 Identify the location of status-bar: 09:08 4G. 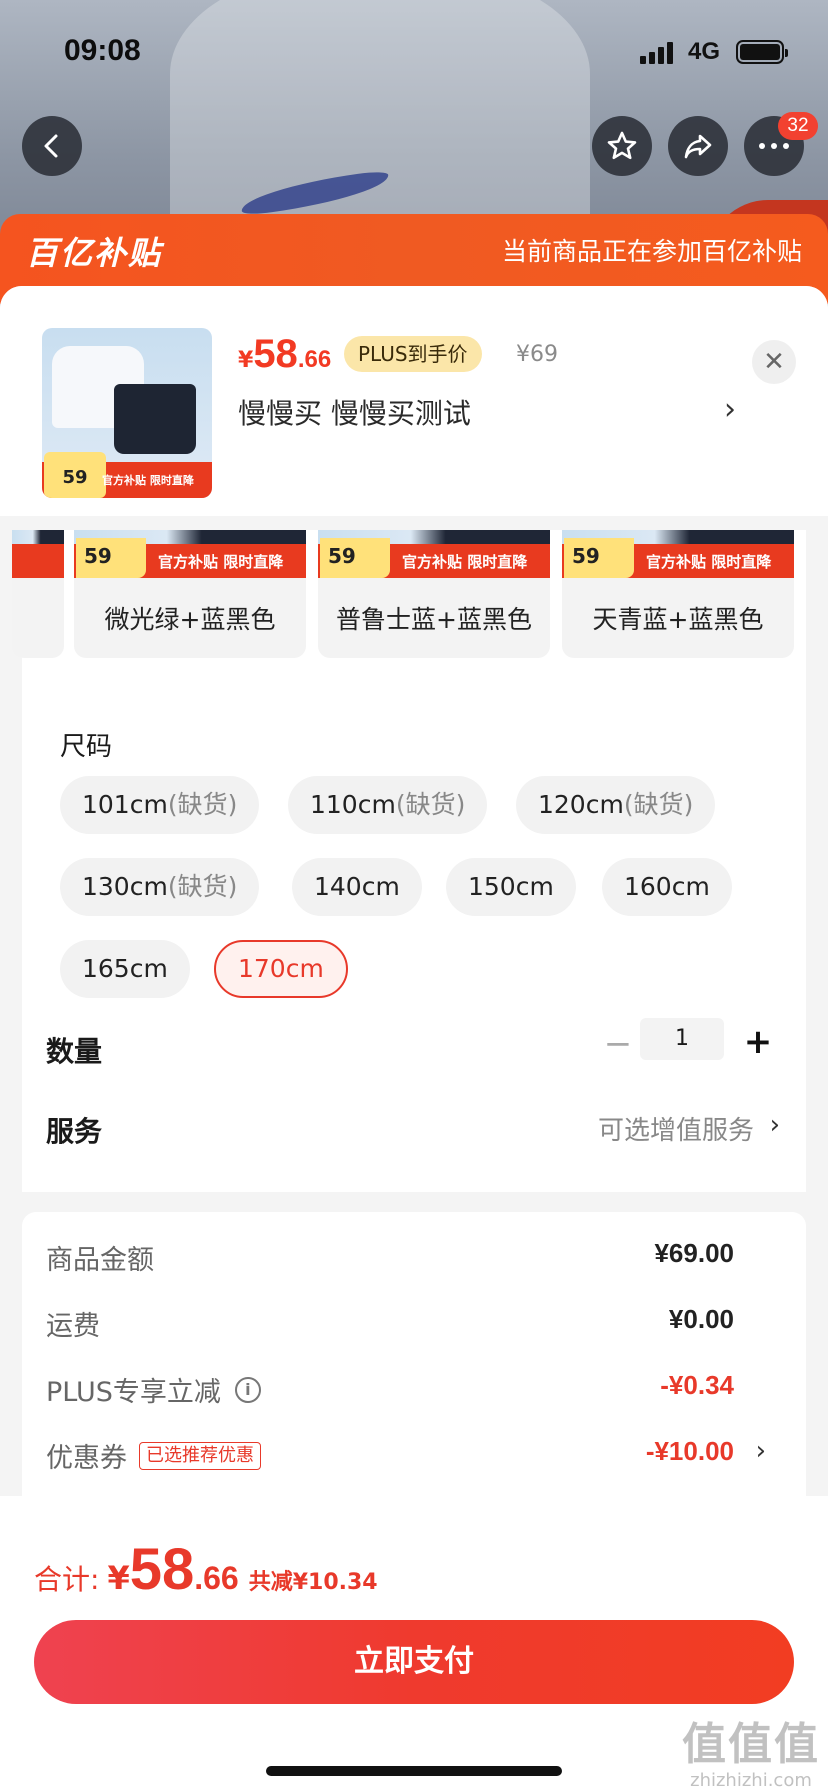
(414, 50).